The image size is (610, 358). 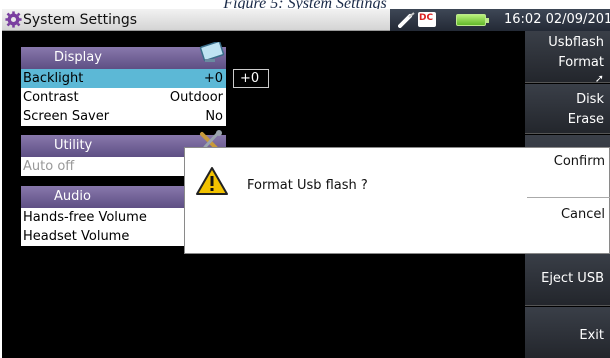 What do you see at coordinates (76, 236) in the screenshot?
I see `headset-volume-label: Headset Volume` at bounding box center [76, 236].